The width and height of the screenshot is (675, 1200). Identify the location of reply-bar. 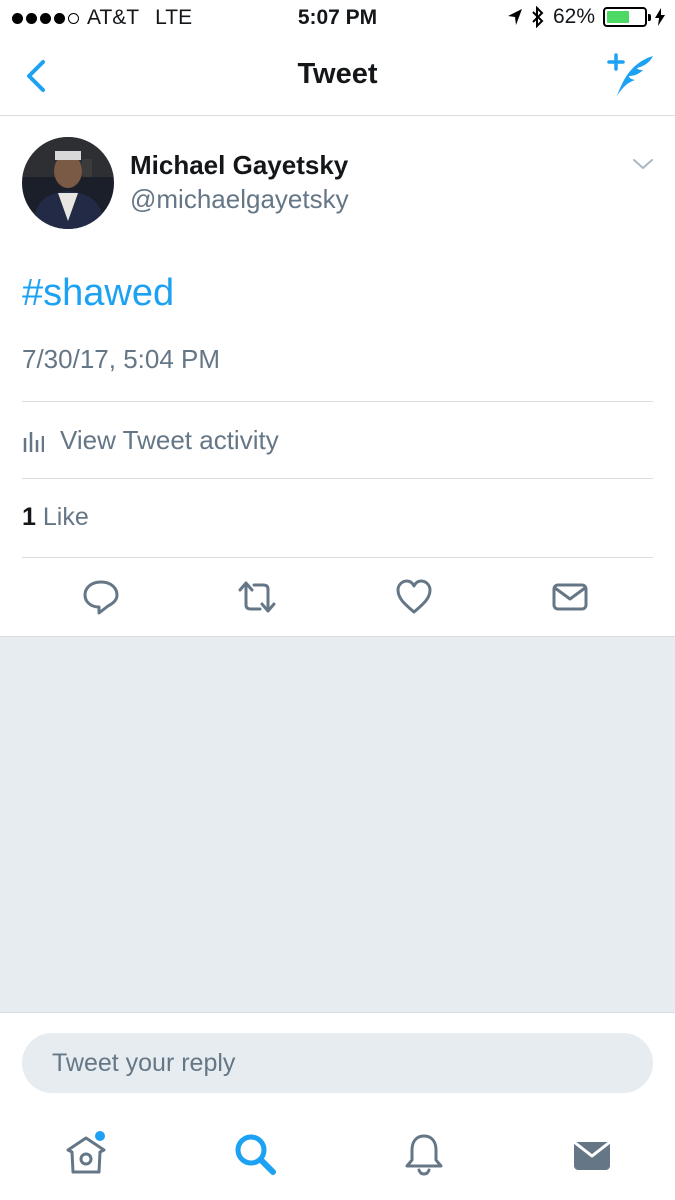
(337, 1060).